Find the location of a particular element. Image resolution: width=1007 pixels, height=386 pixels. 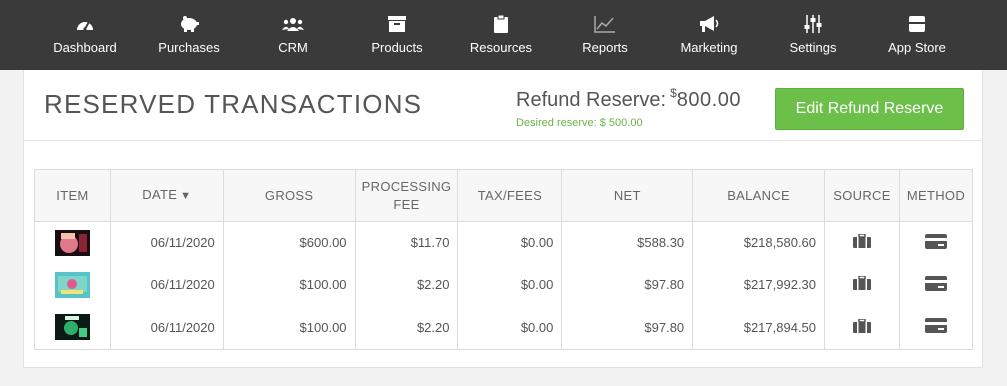

nav-crm: CRM is located at coordinates (293, 35).